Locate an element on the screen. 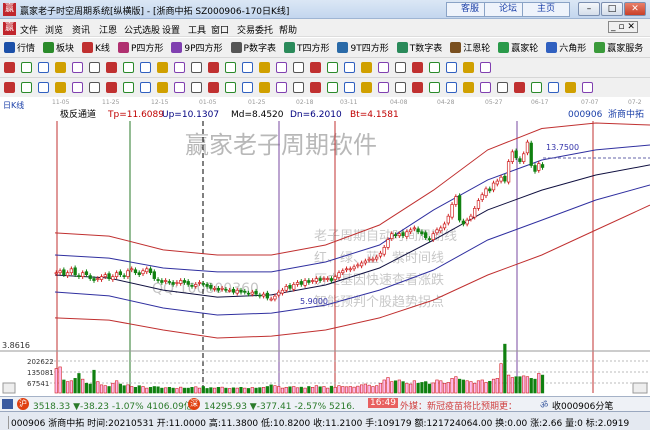 The image size is (650, 430). toolbar-item-kline: K线 is located at coordinates (96, 47).